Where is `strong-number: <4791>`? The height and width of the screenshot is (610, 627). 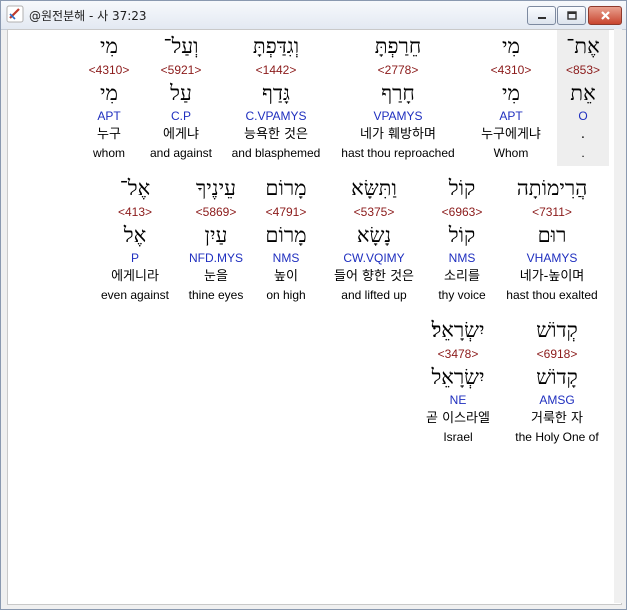 strong-number: <4791> is located at coordinates (286, 212).